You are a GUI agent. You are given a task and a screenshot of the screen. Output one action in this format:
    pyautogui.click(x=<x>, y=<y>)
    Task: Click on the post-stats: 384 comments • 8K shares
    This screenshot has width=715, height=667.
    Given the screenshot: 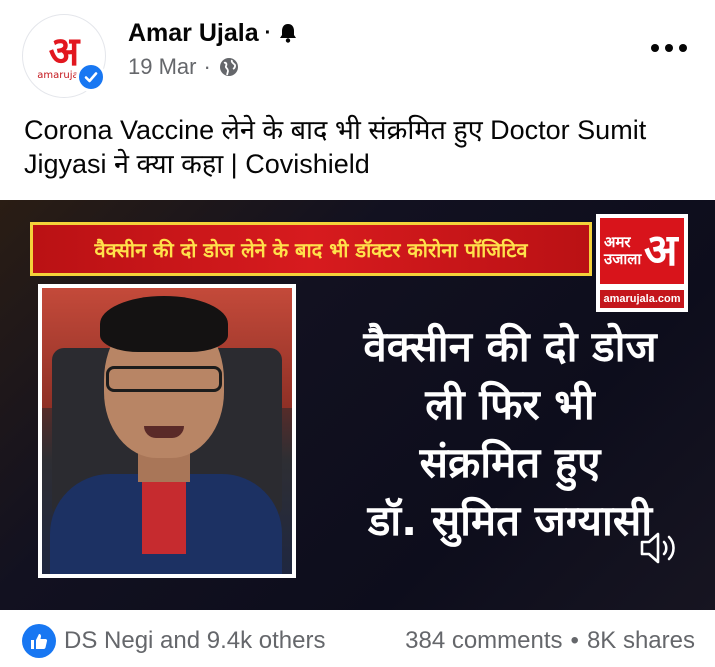 What is the action you would take?
    pyautogui.click(x=550, y=641)
    